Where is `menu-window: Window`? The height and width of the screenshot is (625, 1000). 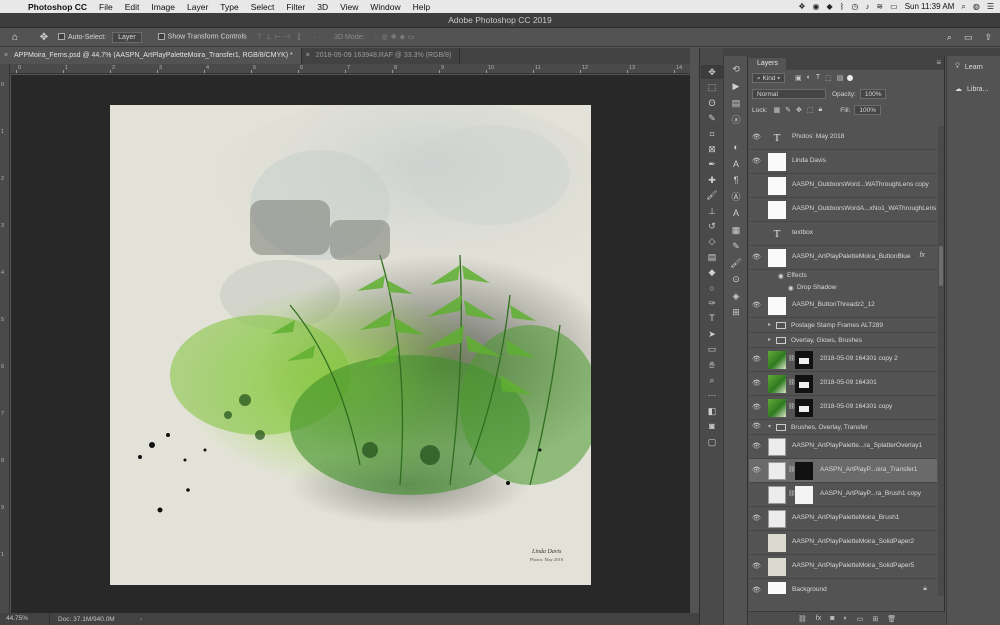
menu-window: Window is located at coordinates (385, 7).